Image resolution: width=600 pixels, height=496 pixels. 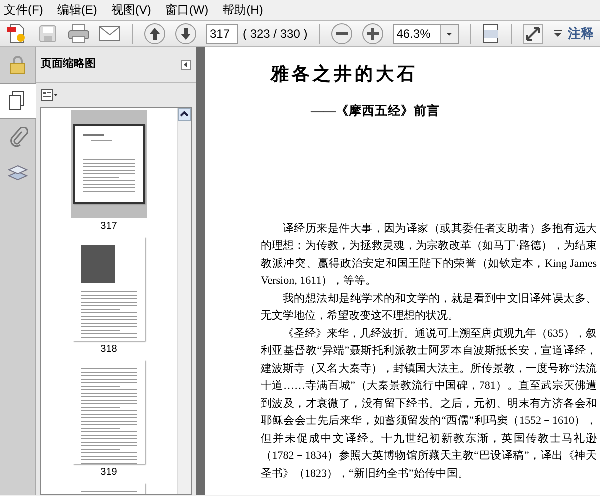 I want to click on layers-icon, so click(x=18, y=173).